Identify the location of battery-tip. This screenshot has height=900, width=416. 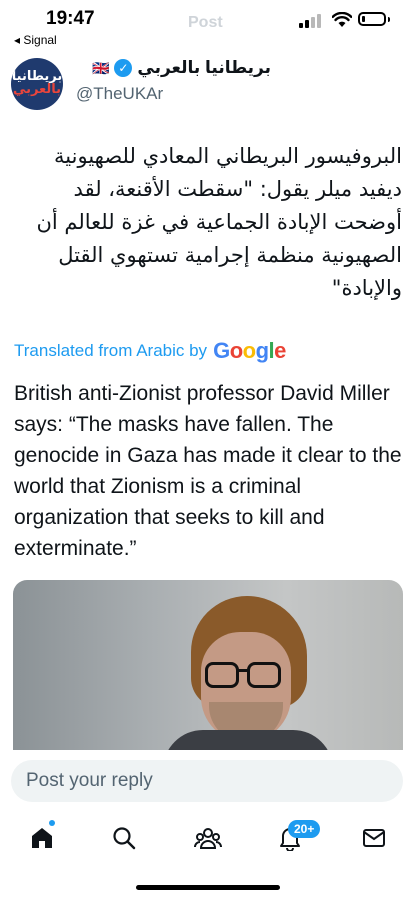
(389, 19).